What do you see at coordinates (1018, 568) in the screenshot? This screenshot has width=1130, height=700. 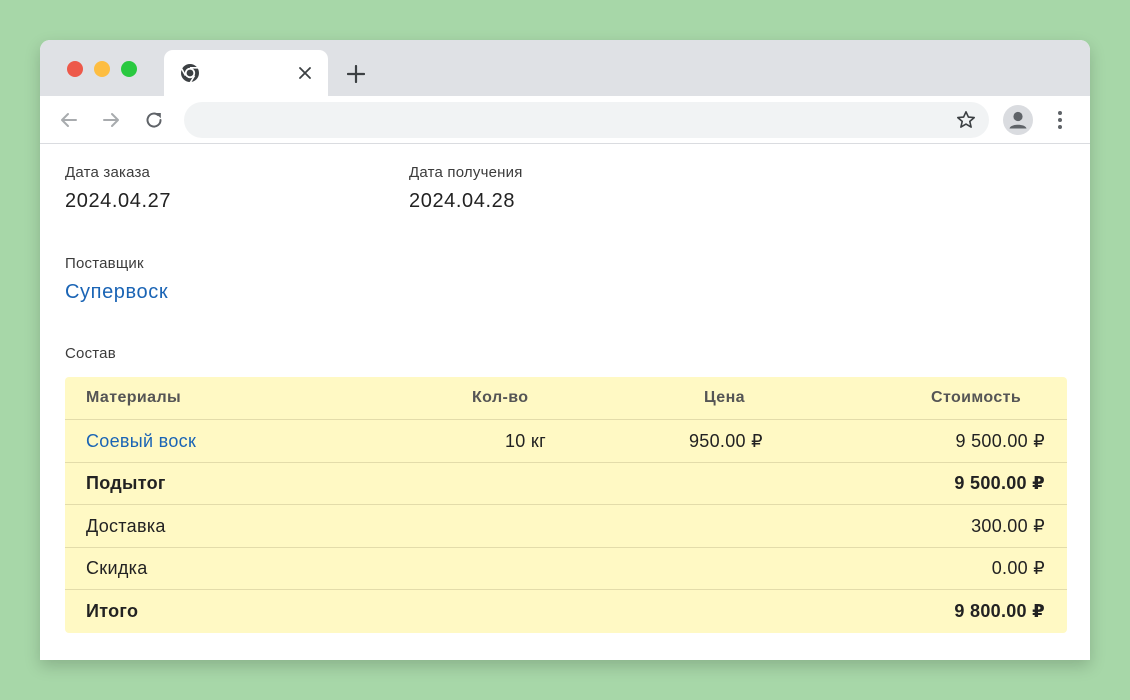 I see `discount-value: 0.00 ₽` at bounding box center [1018, 568].